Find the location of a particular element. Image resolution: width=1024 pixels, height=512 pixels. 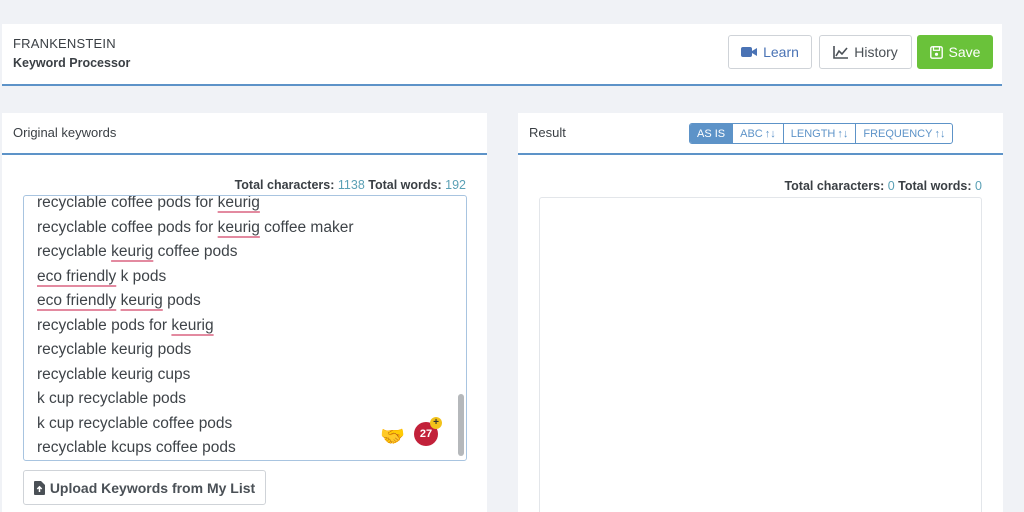

save-button: Save is located at coordinates (955, 52).